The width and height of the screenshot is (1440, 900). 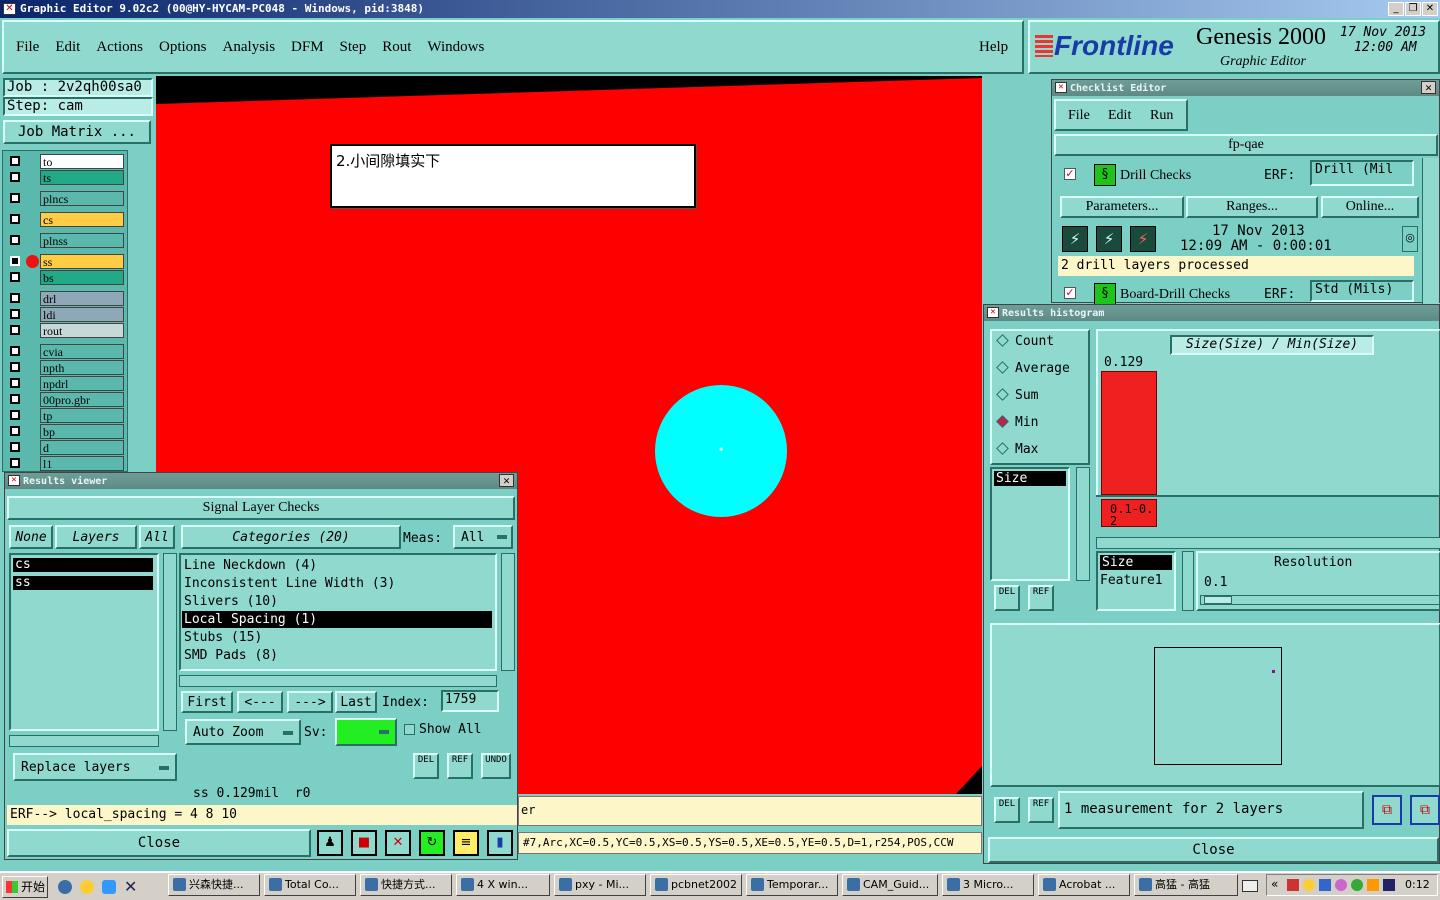 I want to click on layer-row-npdrl: npdrl, so click(x=65, y=383).